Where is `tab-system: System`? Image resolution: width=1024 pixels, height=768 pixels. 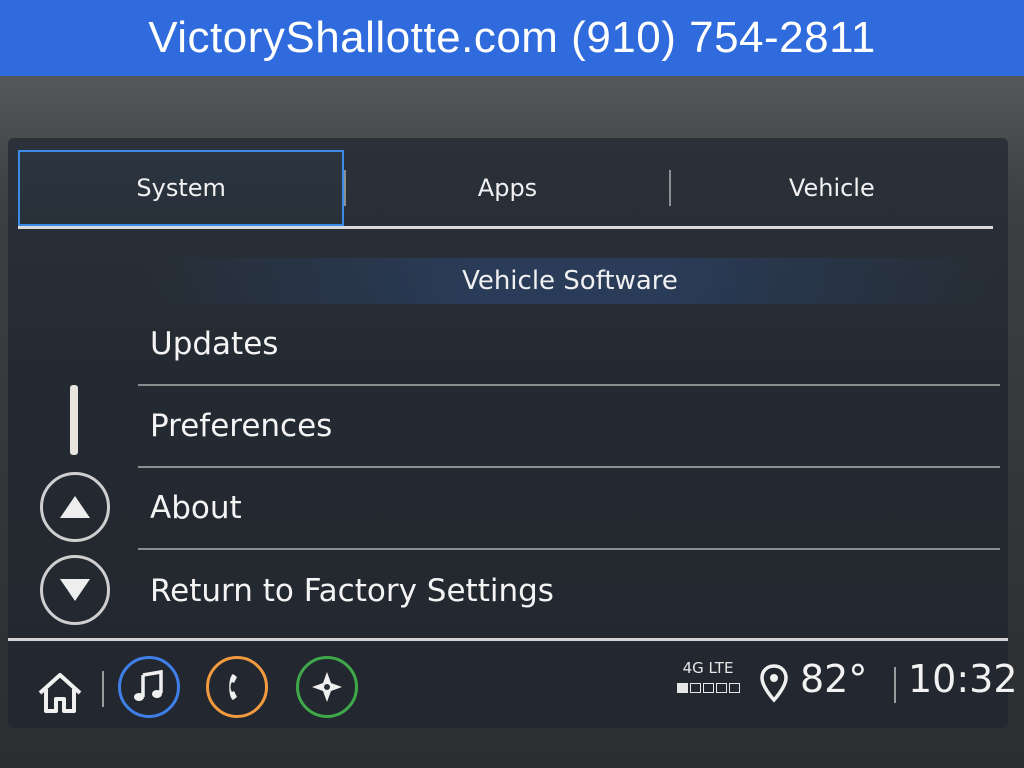
tab-system: System is located at coordinates (181, 188).